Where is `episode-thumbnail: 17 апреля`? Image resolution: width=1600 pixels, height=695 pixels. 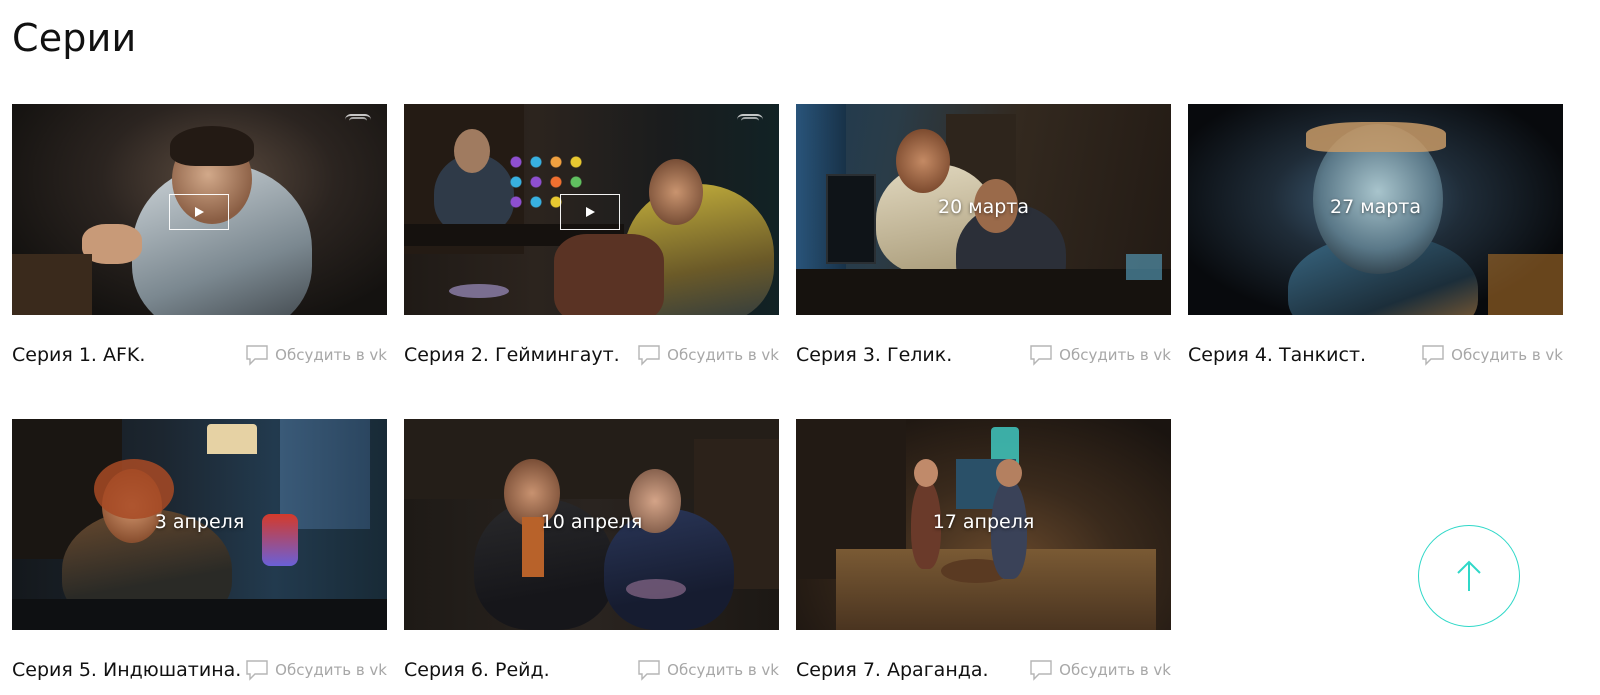
episode-thumbnail: 17 апреля is located at coordinates (983, 524).